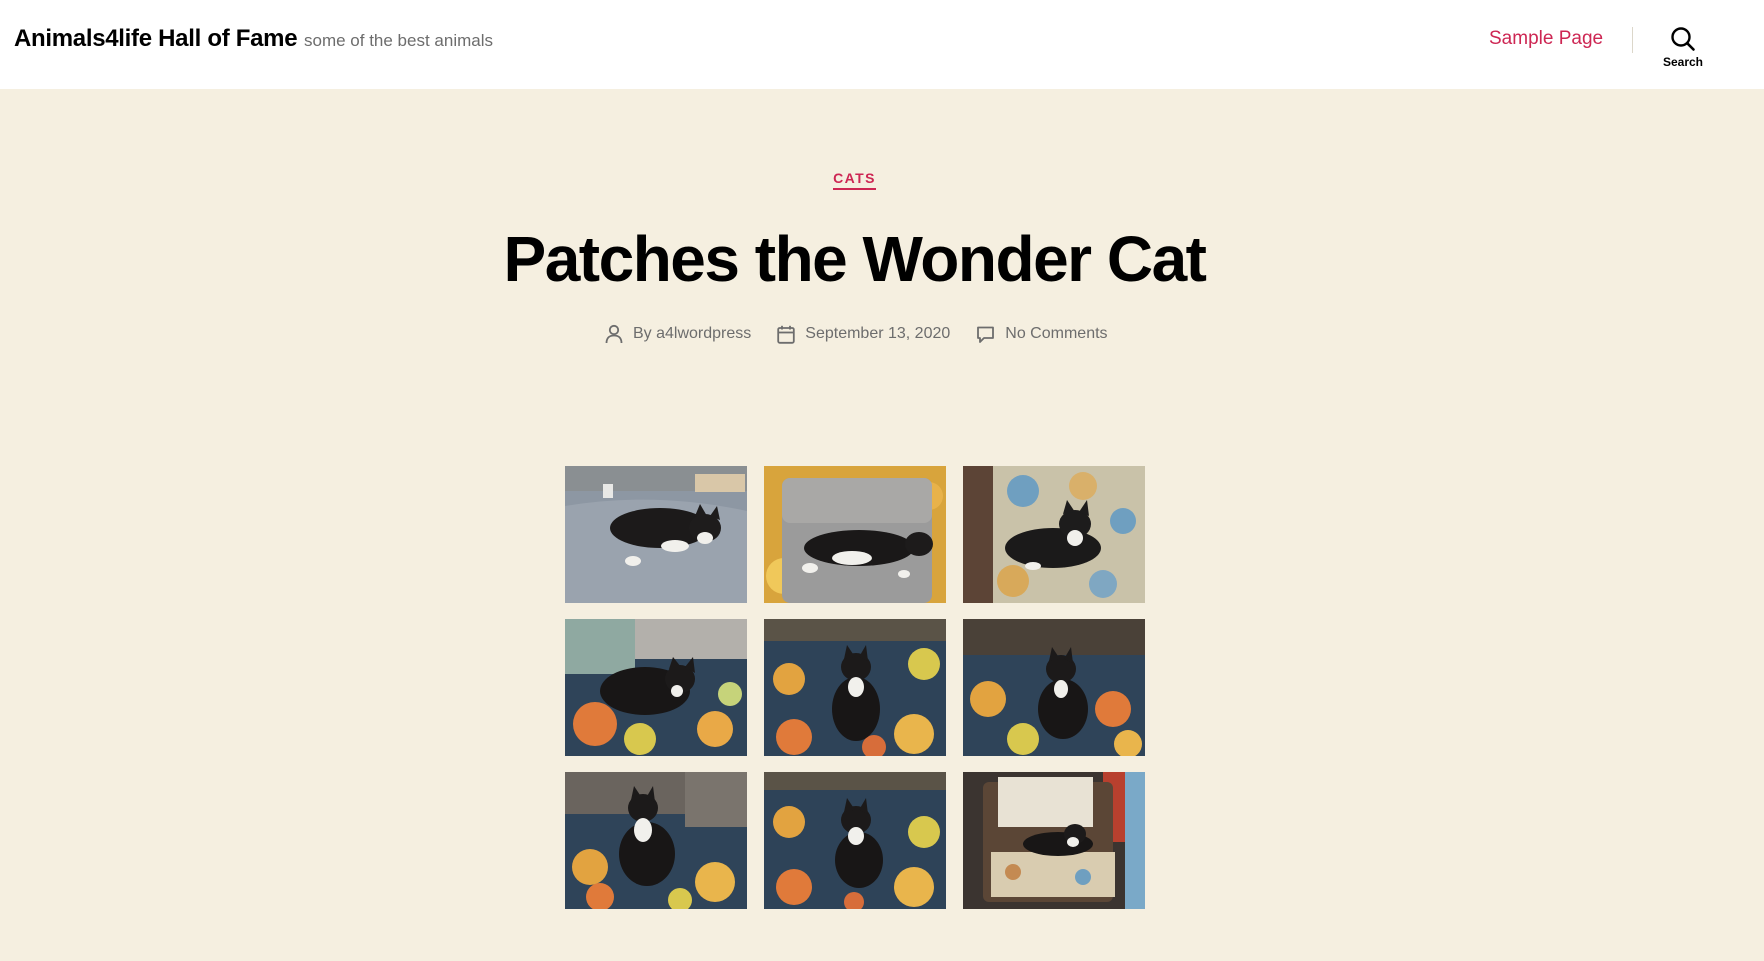 The width and height of the screenshot is (1764, 961). I want to click on author-prefix: By, so click(642, 333).